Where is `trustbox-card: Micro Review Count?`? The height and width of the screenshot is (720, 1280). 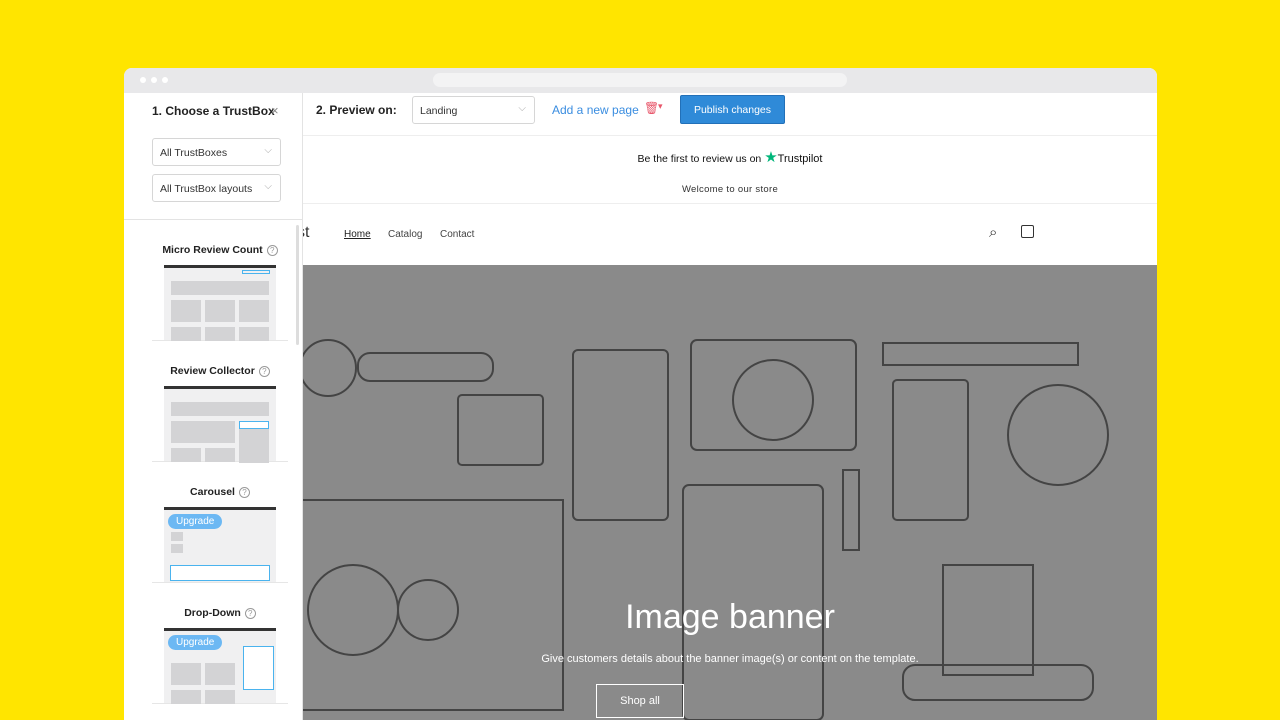
trustbox-card: Micro Review Count? is located at coordinates (220, 280).